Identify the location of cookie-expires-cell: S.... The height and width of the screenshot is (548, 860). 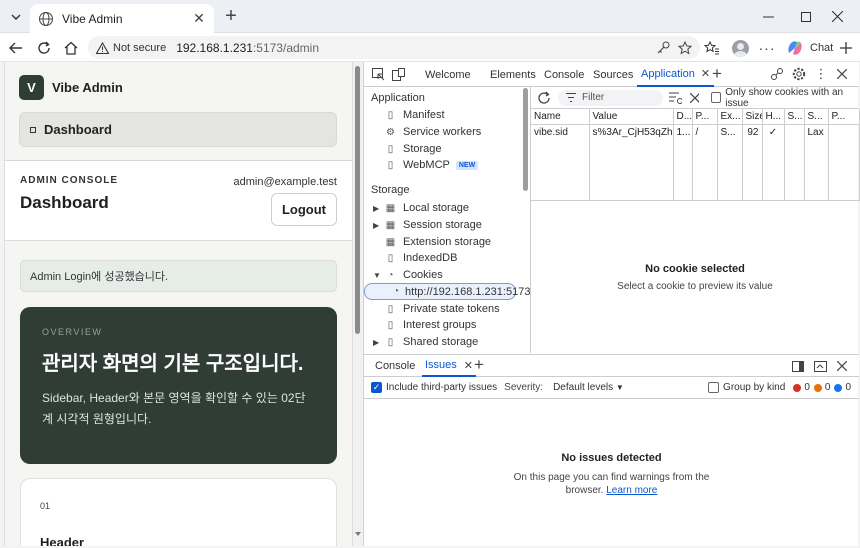
(730, 132).